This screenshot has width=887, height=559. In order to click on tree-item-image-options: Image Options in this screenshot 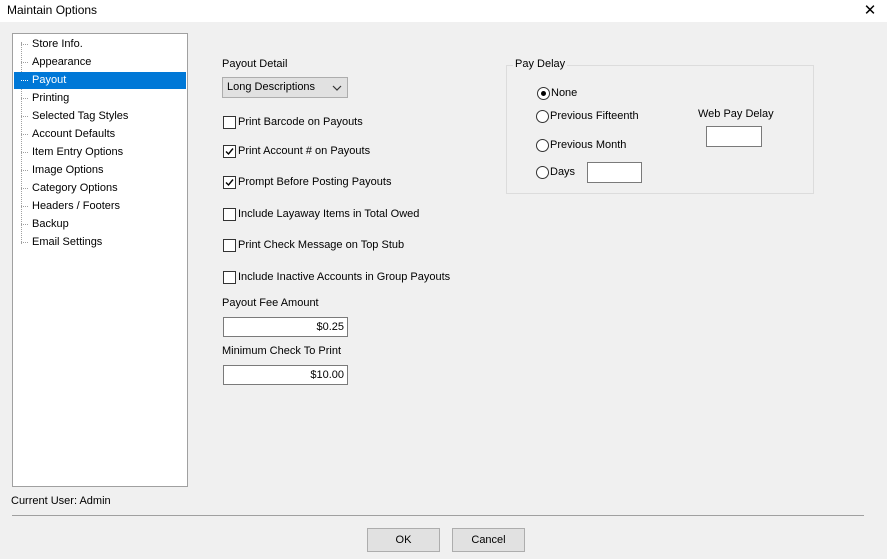, I will do `click(100, 170)`.